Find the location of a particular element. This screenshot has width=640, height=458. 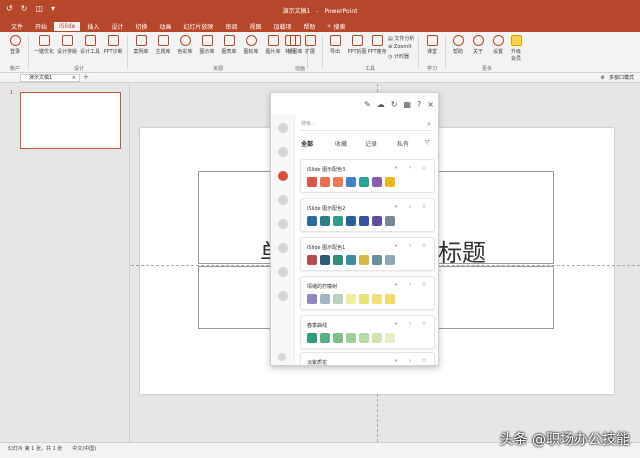

extend-button: 扩展 is located at coordinates (310, 45).